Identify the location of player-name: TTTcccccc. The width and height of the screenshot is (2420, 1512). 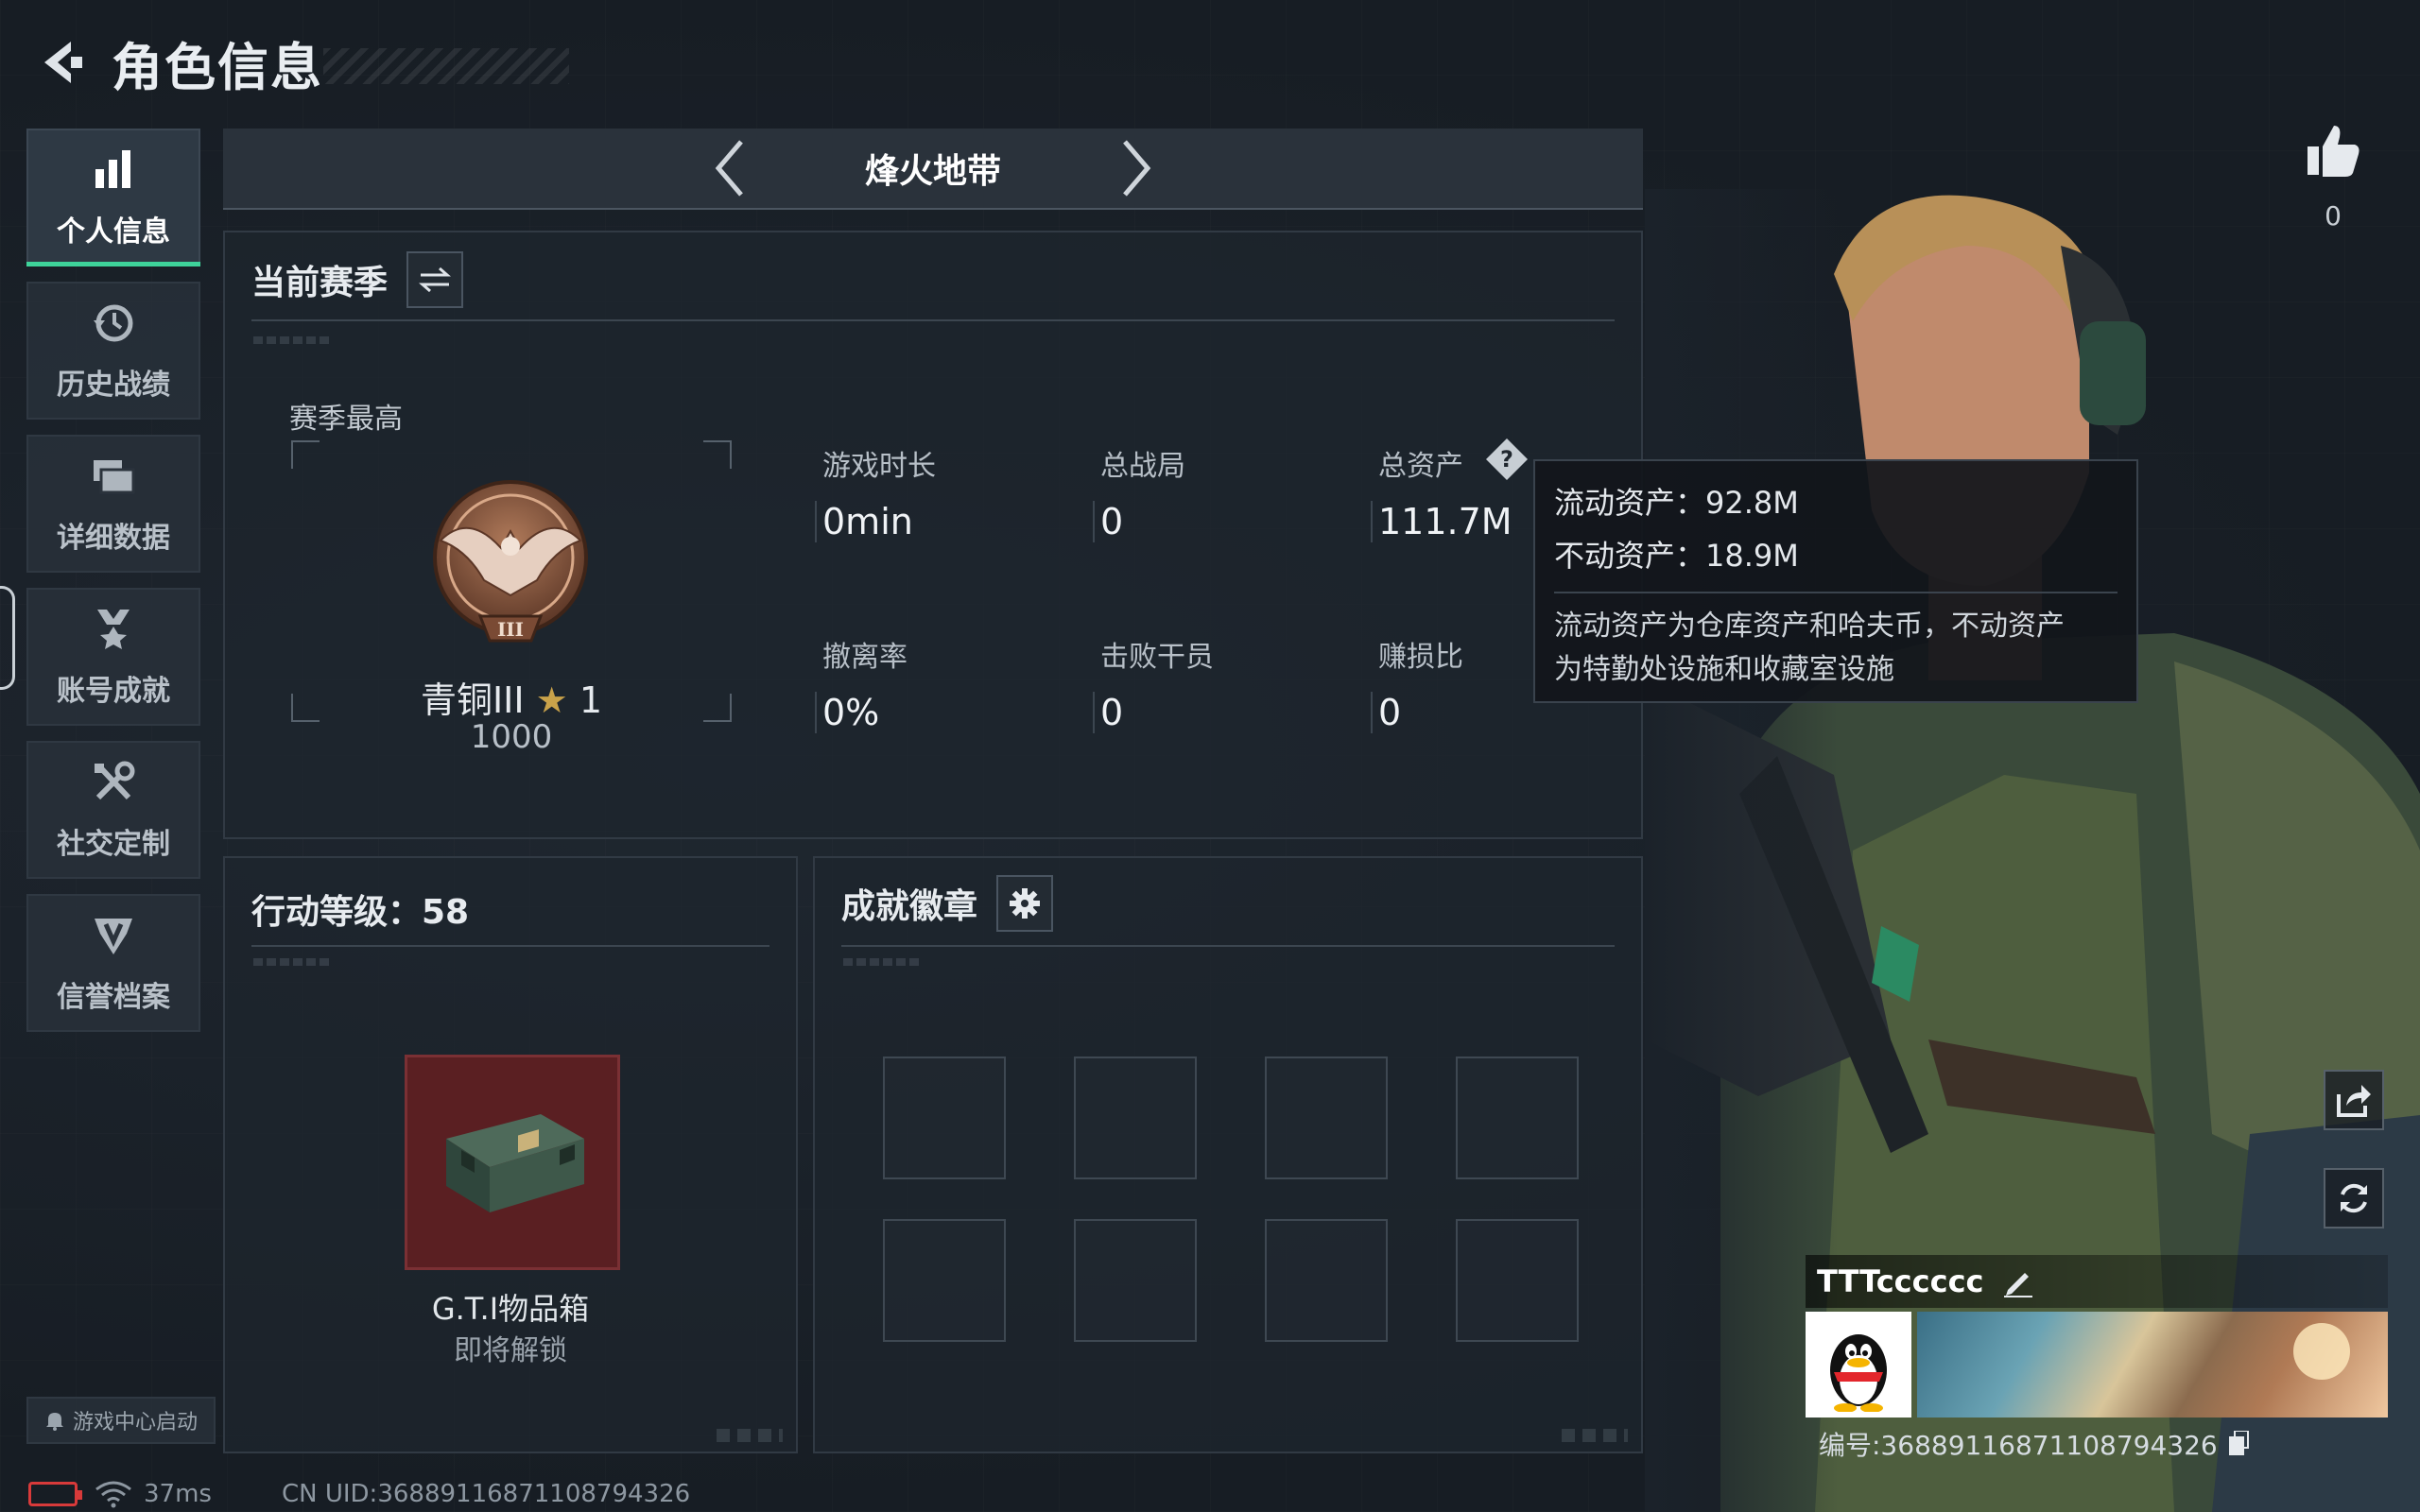
(1900, 1281).